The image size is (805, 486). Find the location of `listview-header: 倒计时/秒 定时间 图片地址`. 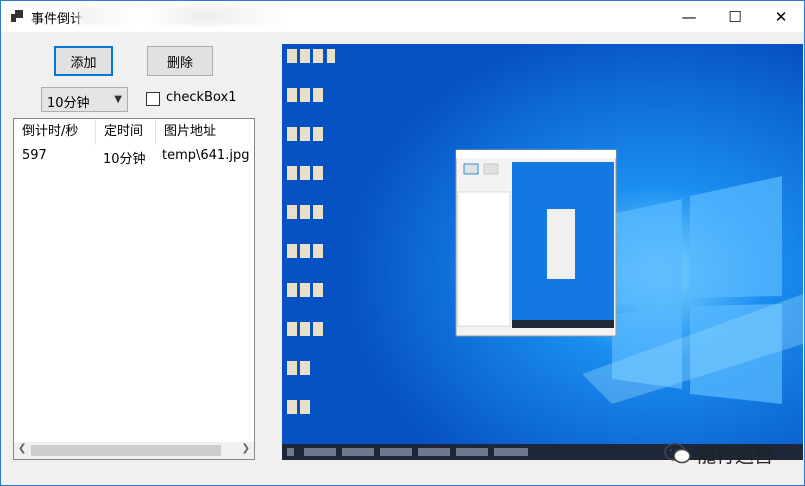

listview-header: 倒计时/秒 定时间 图片地址 is located at coordinates (134, 132).